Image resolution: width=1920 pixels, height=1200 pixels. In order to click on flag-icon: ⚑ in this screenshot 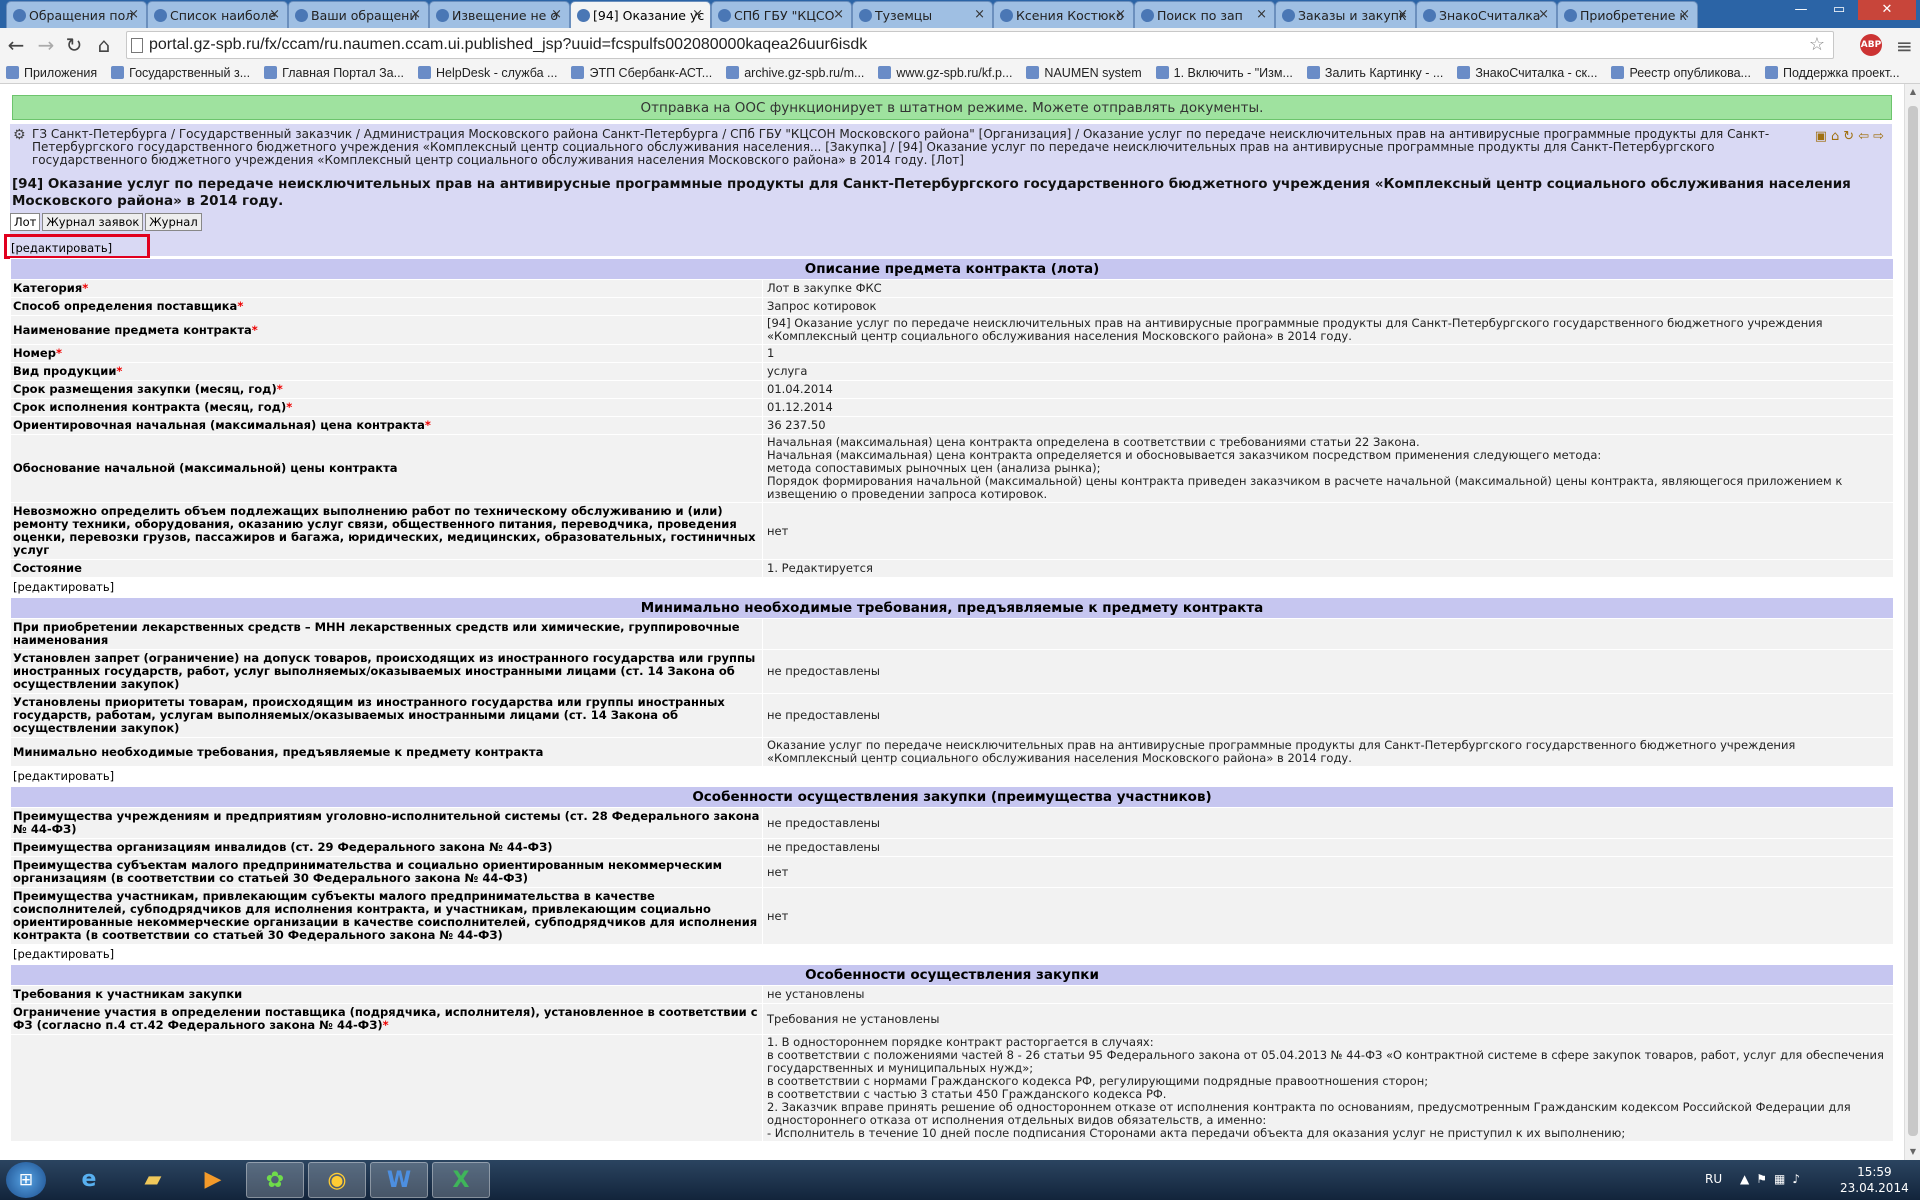, I will do `click(1765, 1179)`.